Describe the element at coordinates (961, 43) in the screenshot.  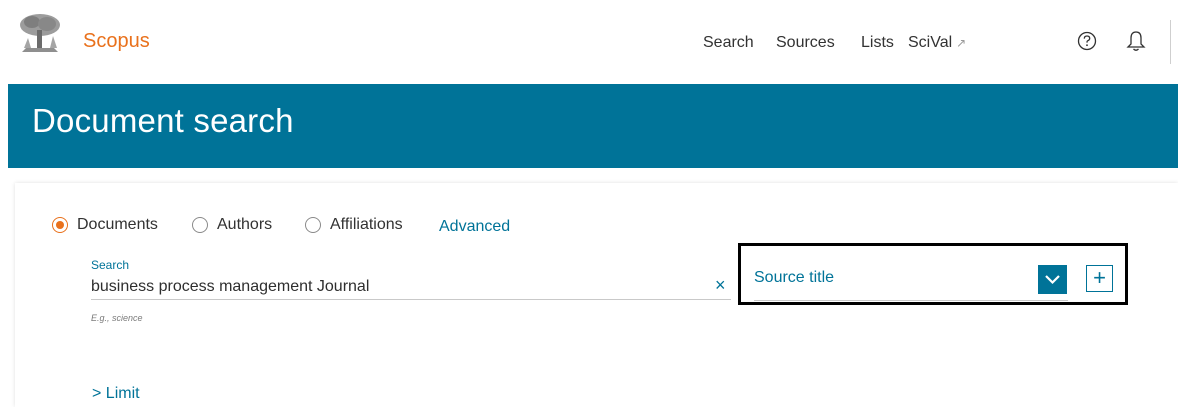
I see `external-link-icon: ↗` at that location.